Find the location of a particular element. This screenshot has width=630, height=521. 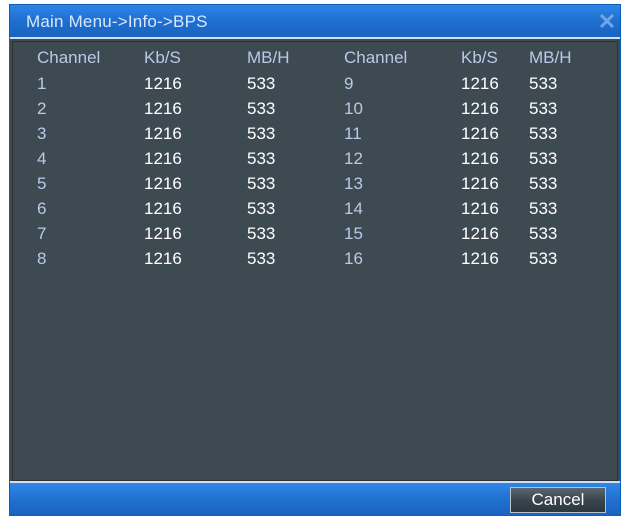

channel-right-cell: 16 is located at coordinates (353, 258).